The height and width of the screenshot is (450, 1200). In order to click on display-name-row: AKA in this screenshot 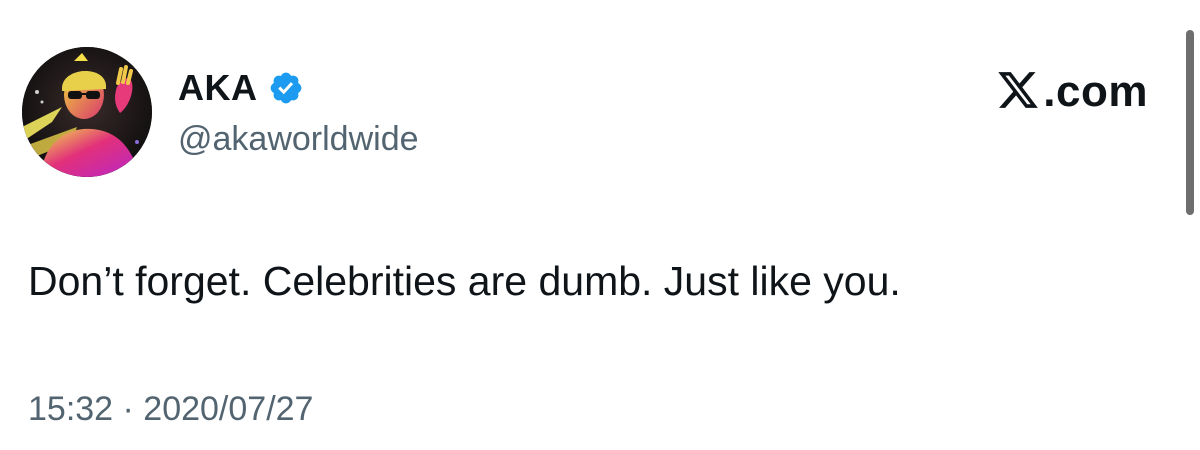, I will do `click(241, 88)`.